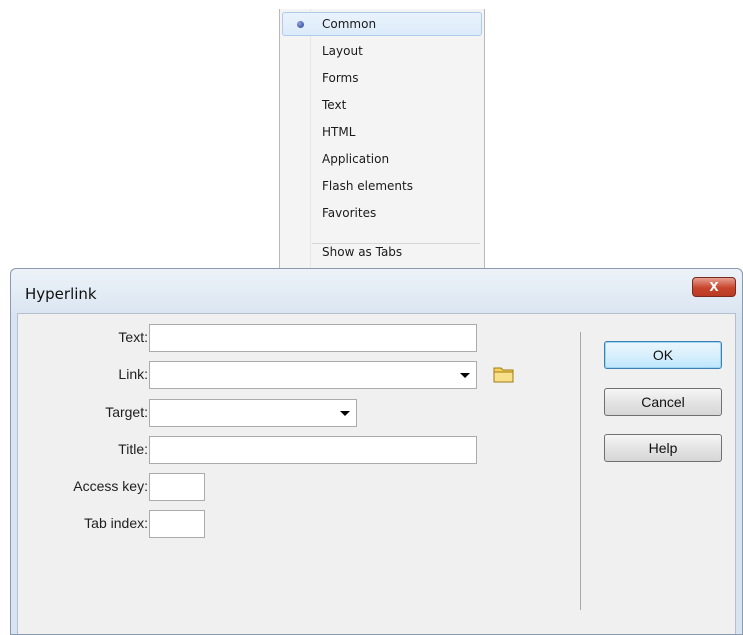 The width and height of the screenshot is (743, 635). I want to click on close-icon: X, so click(714, 287).